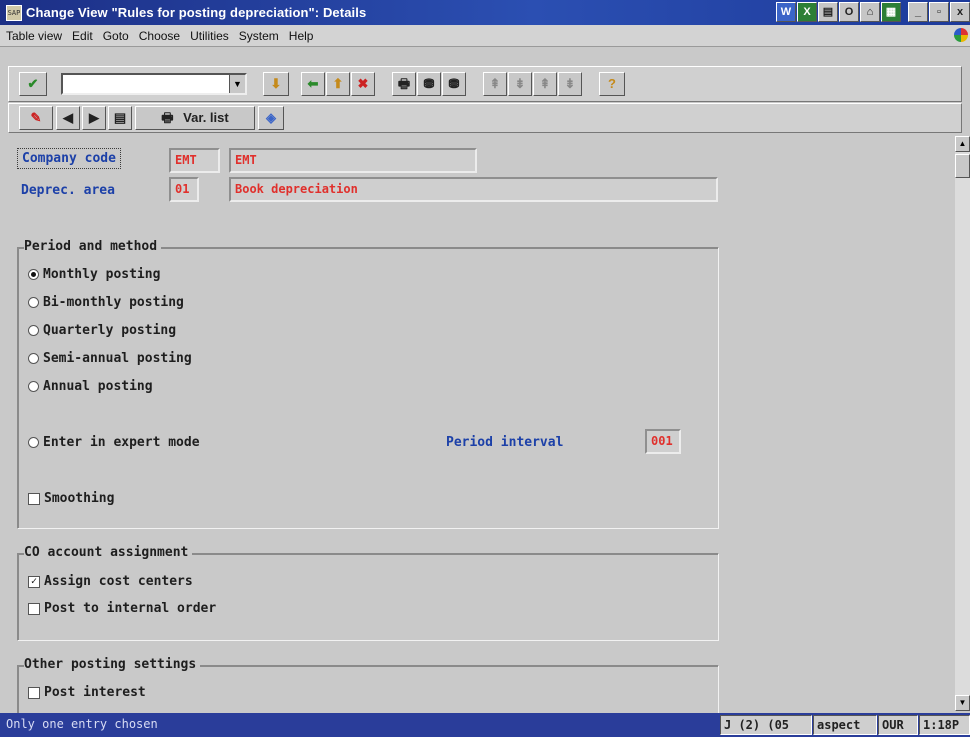  I want to click on smoothing-label: Smoothing, so click(79, 498).